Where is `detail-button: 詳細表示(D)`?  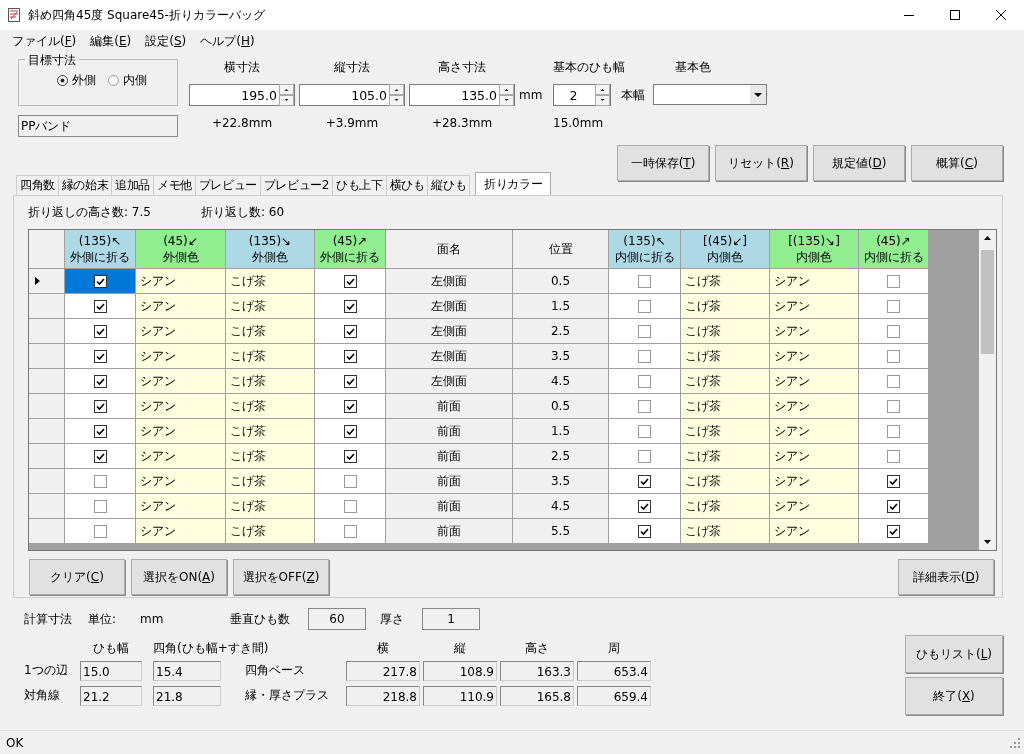
detail-button: 詳細表示(D) is located at coordinates (946, 577).